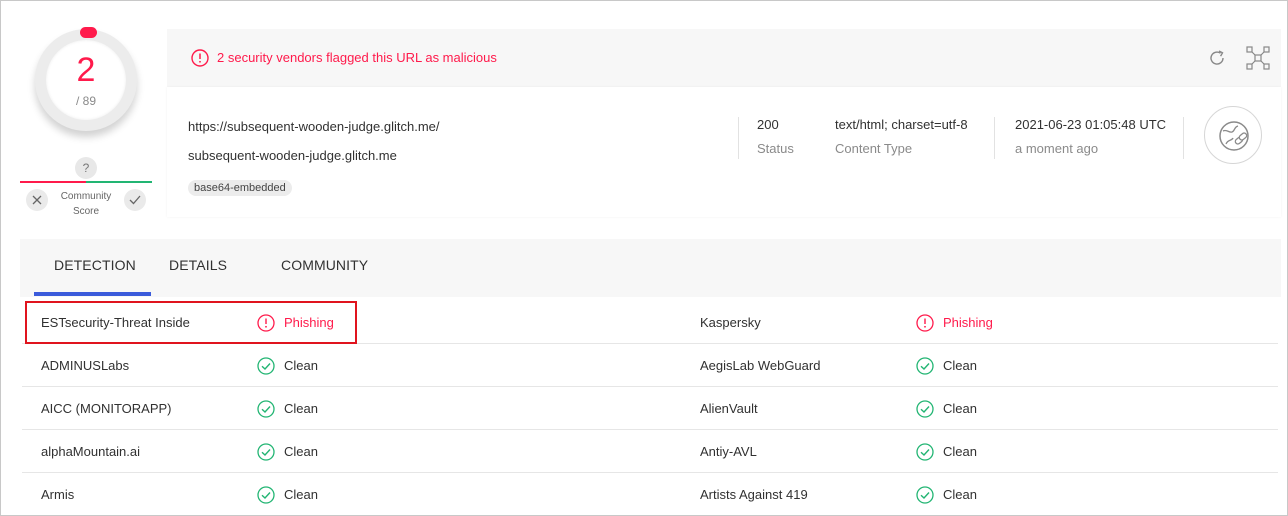 Image resolution: width=1288 pixels, height=516 pixels. I want to click on globe-link-icon, so click(1234, 136).